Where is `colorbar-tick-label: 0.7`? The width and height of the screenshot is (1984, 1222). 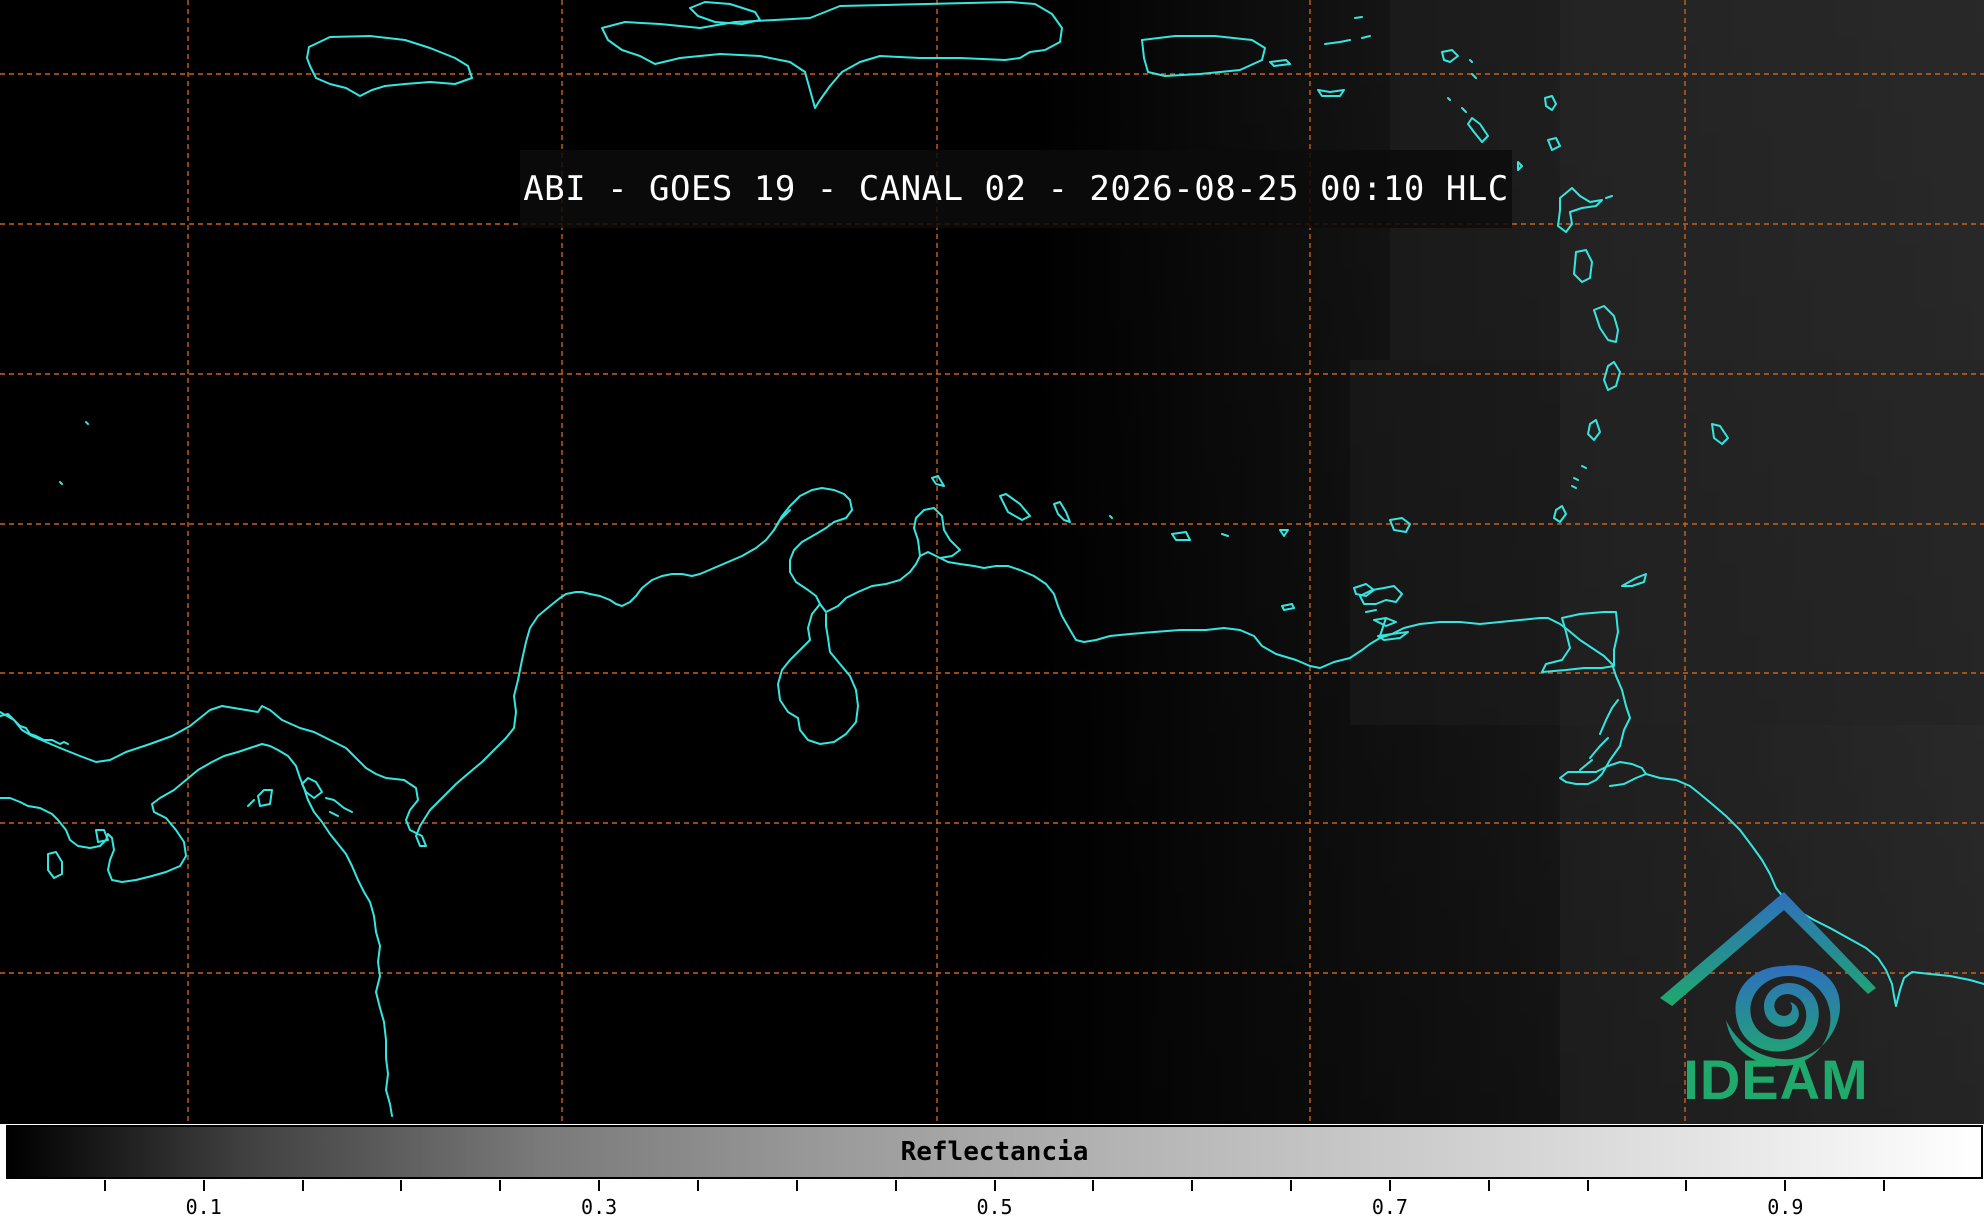 colorbar-tick-label: 0.7 is located at coordinates (1389, 1207).